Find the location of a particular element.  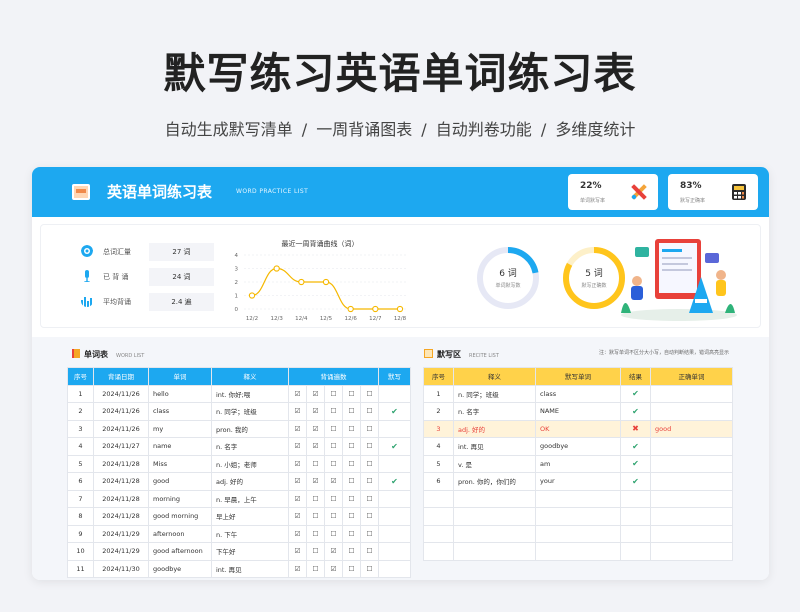

stat-value: 22% is located at coordinates (591, 186).